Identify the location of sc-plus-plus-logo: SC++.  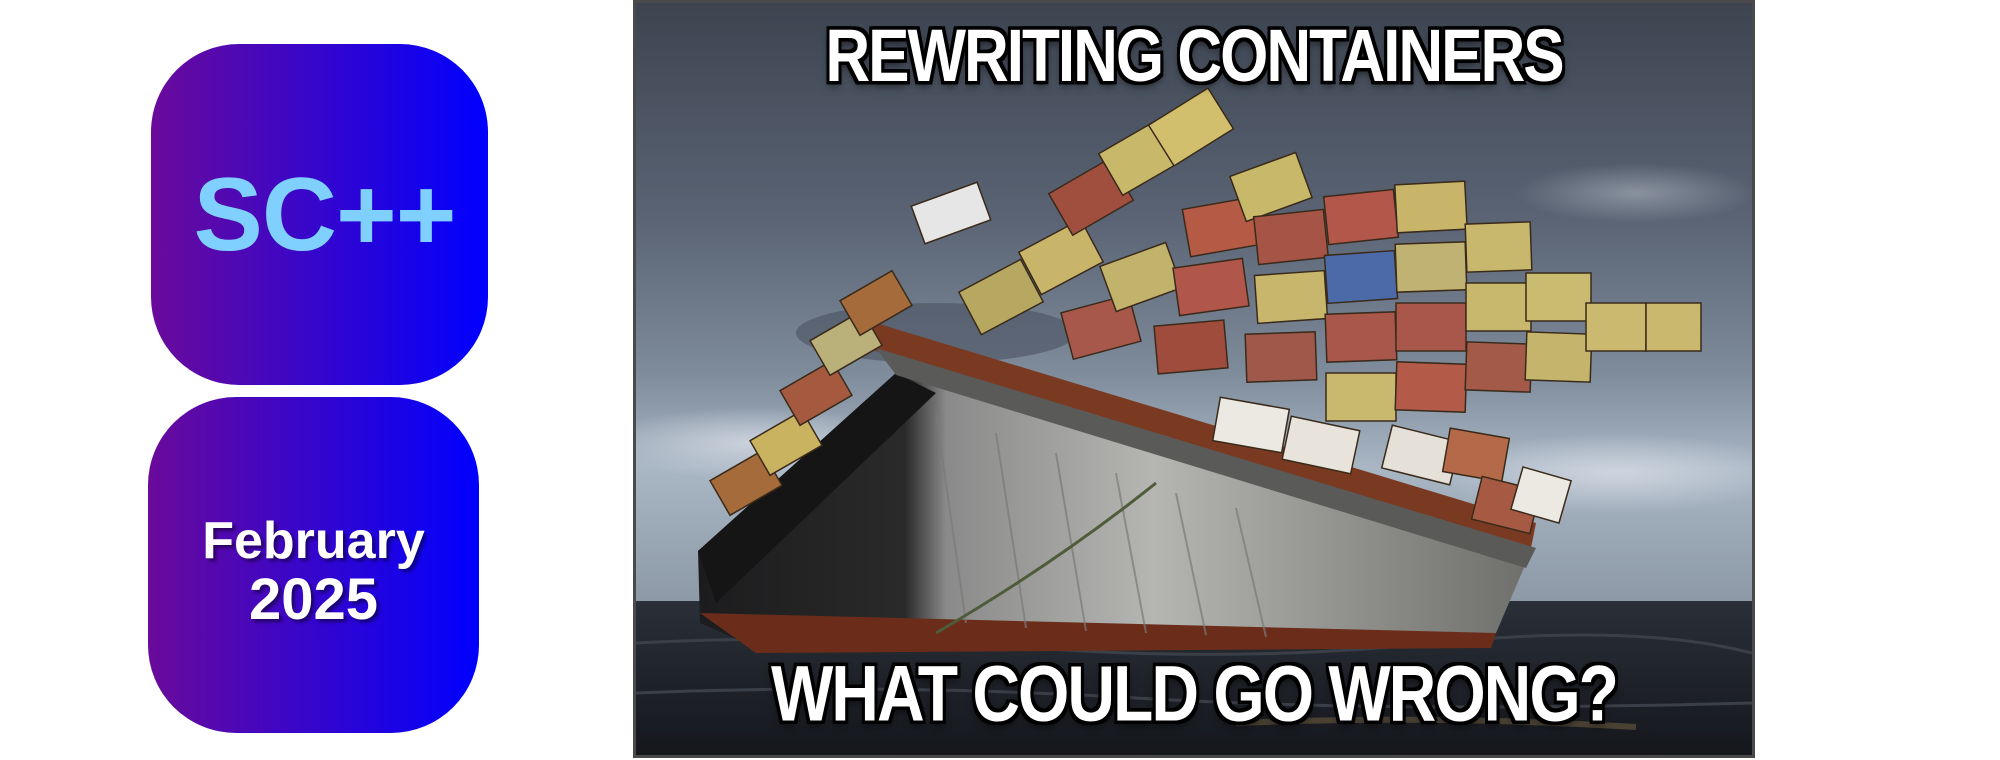
(319, 214).